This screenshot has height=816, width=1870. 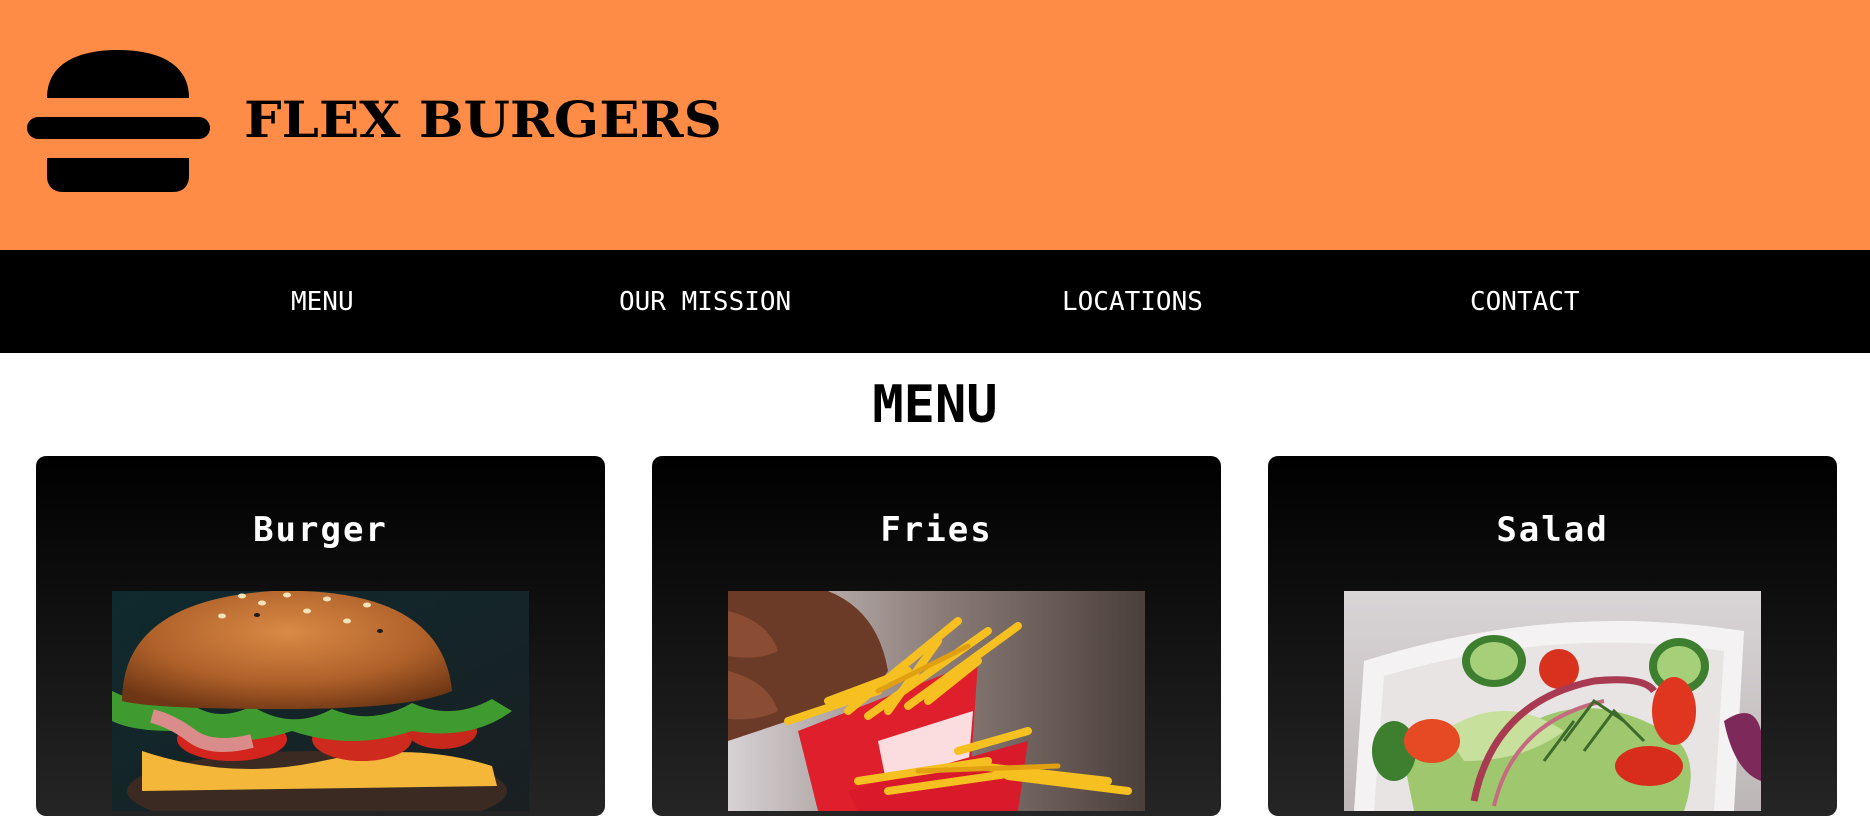 I want to click on salad-photo, so click(x=1552, y=701).